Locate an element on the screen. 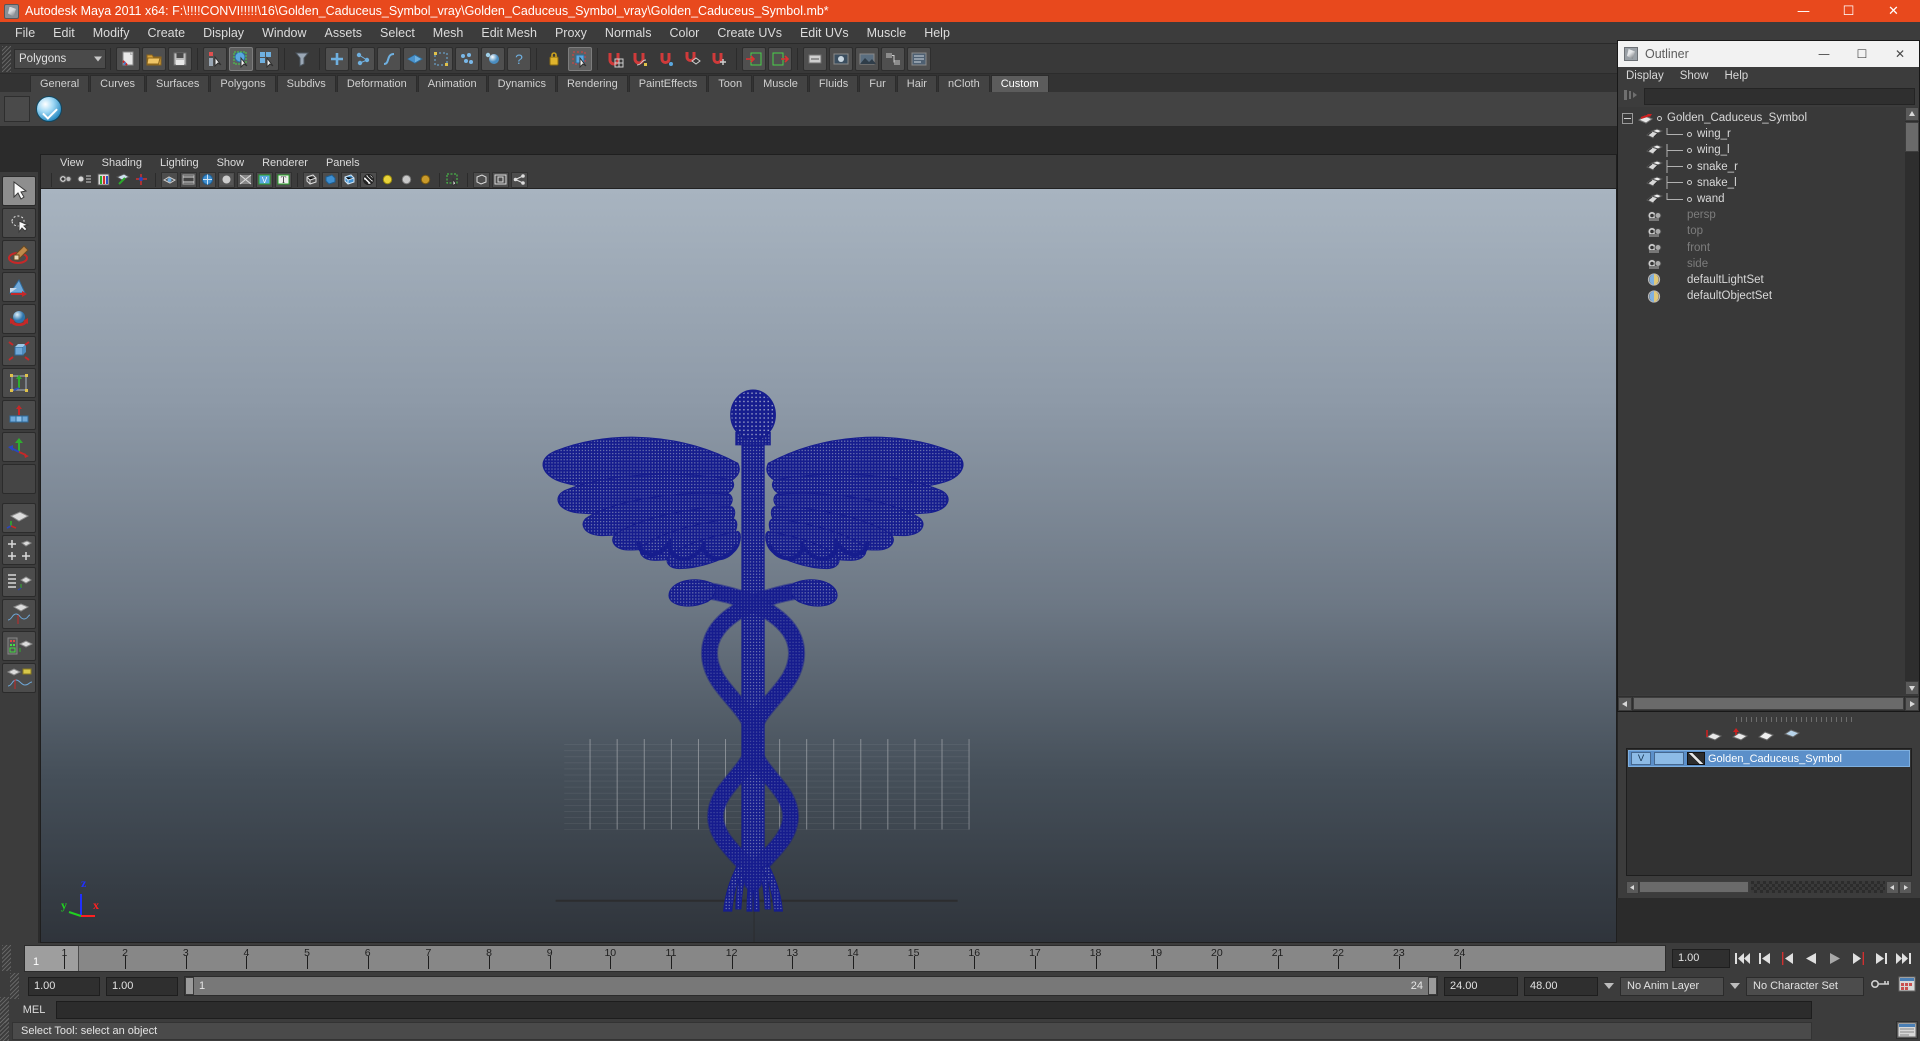 This screenshot has height=1041, width=1920. input-connections-icon is located at coordinates (754, 58).